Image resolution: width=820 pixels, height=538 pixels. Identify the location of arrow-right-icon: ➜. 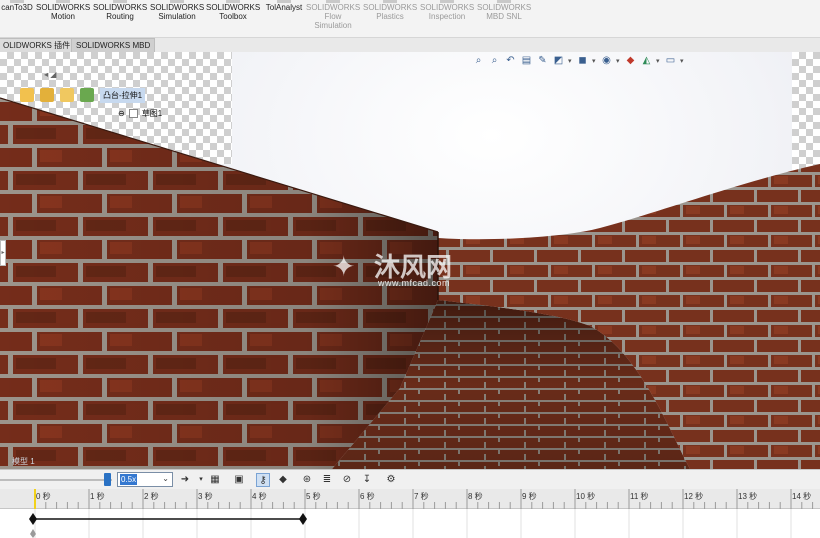
(185, 480).